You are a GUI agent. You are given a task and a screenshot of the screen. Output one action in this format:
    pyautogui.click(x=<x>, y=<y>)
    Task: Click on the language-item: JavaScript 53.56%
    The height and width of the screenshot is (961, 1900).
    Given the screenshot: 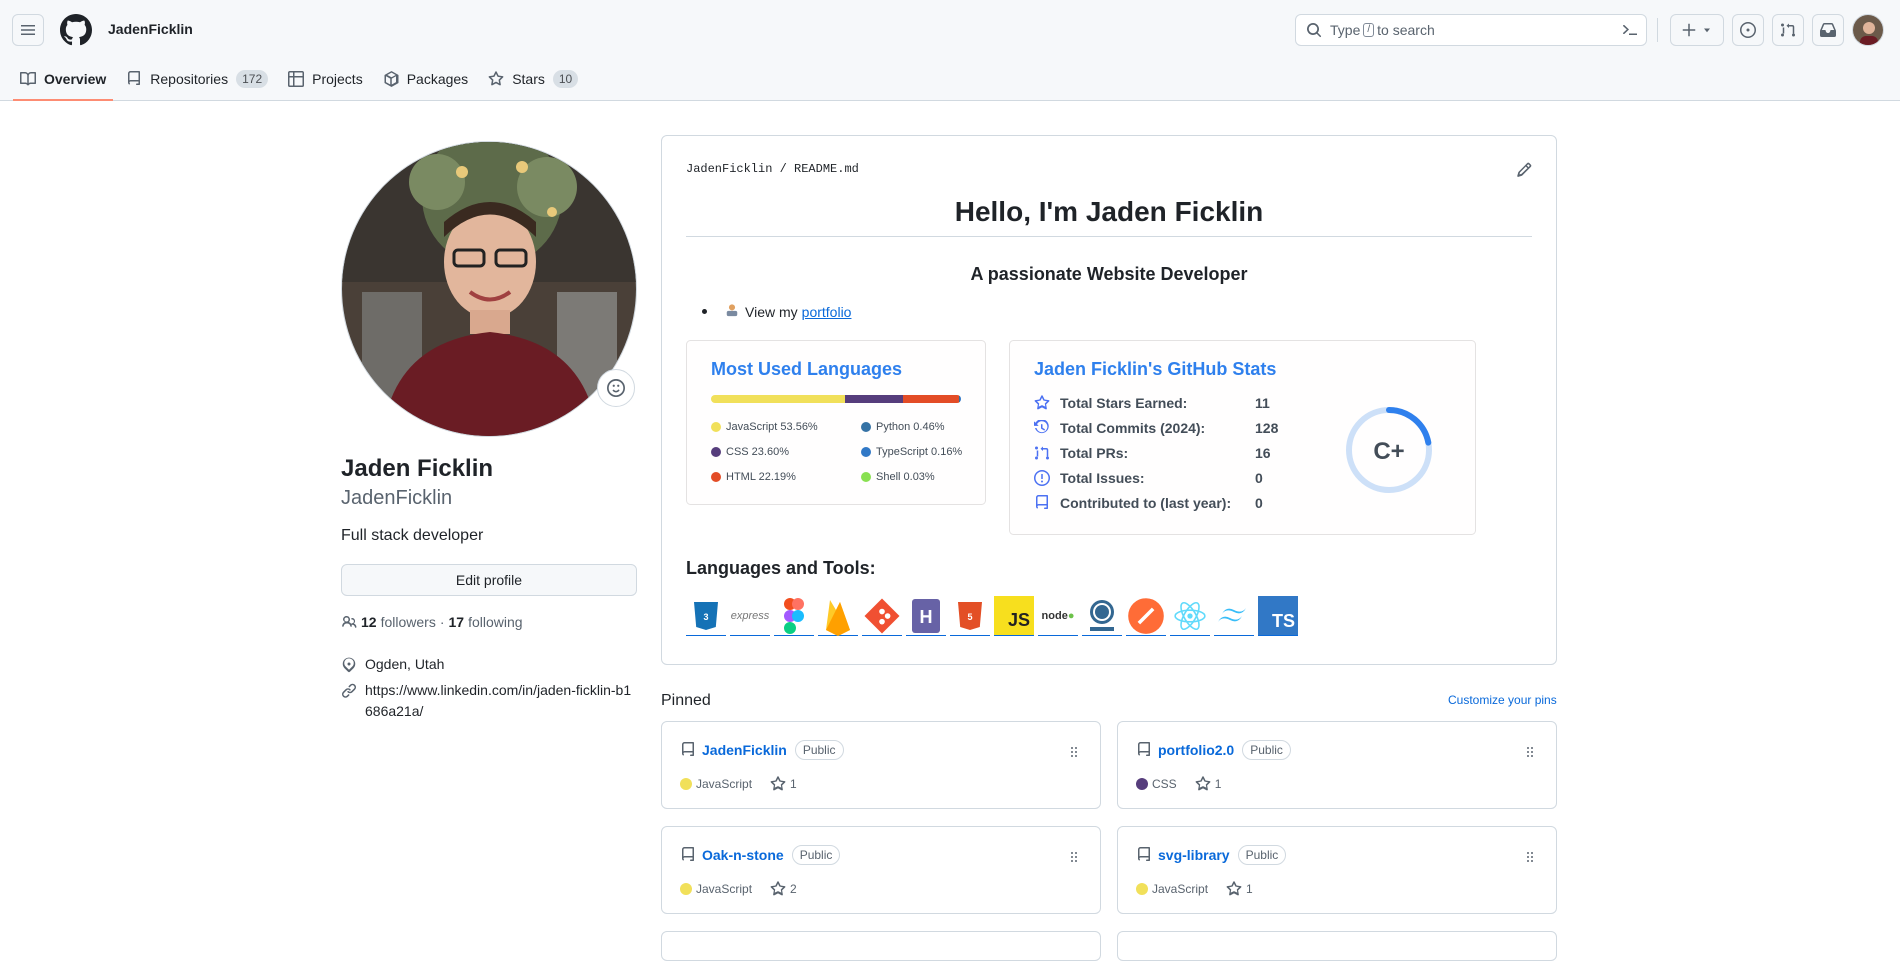 What is the action you would take?
    pyautogui.click(x=764, y=427)
    